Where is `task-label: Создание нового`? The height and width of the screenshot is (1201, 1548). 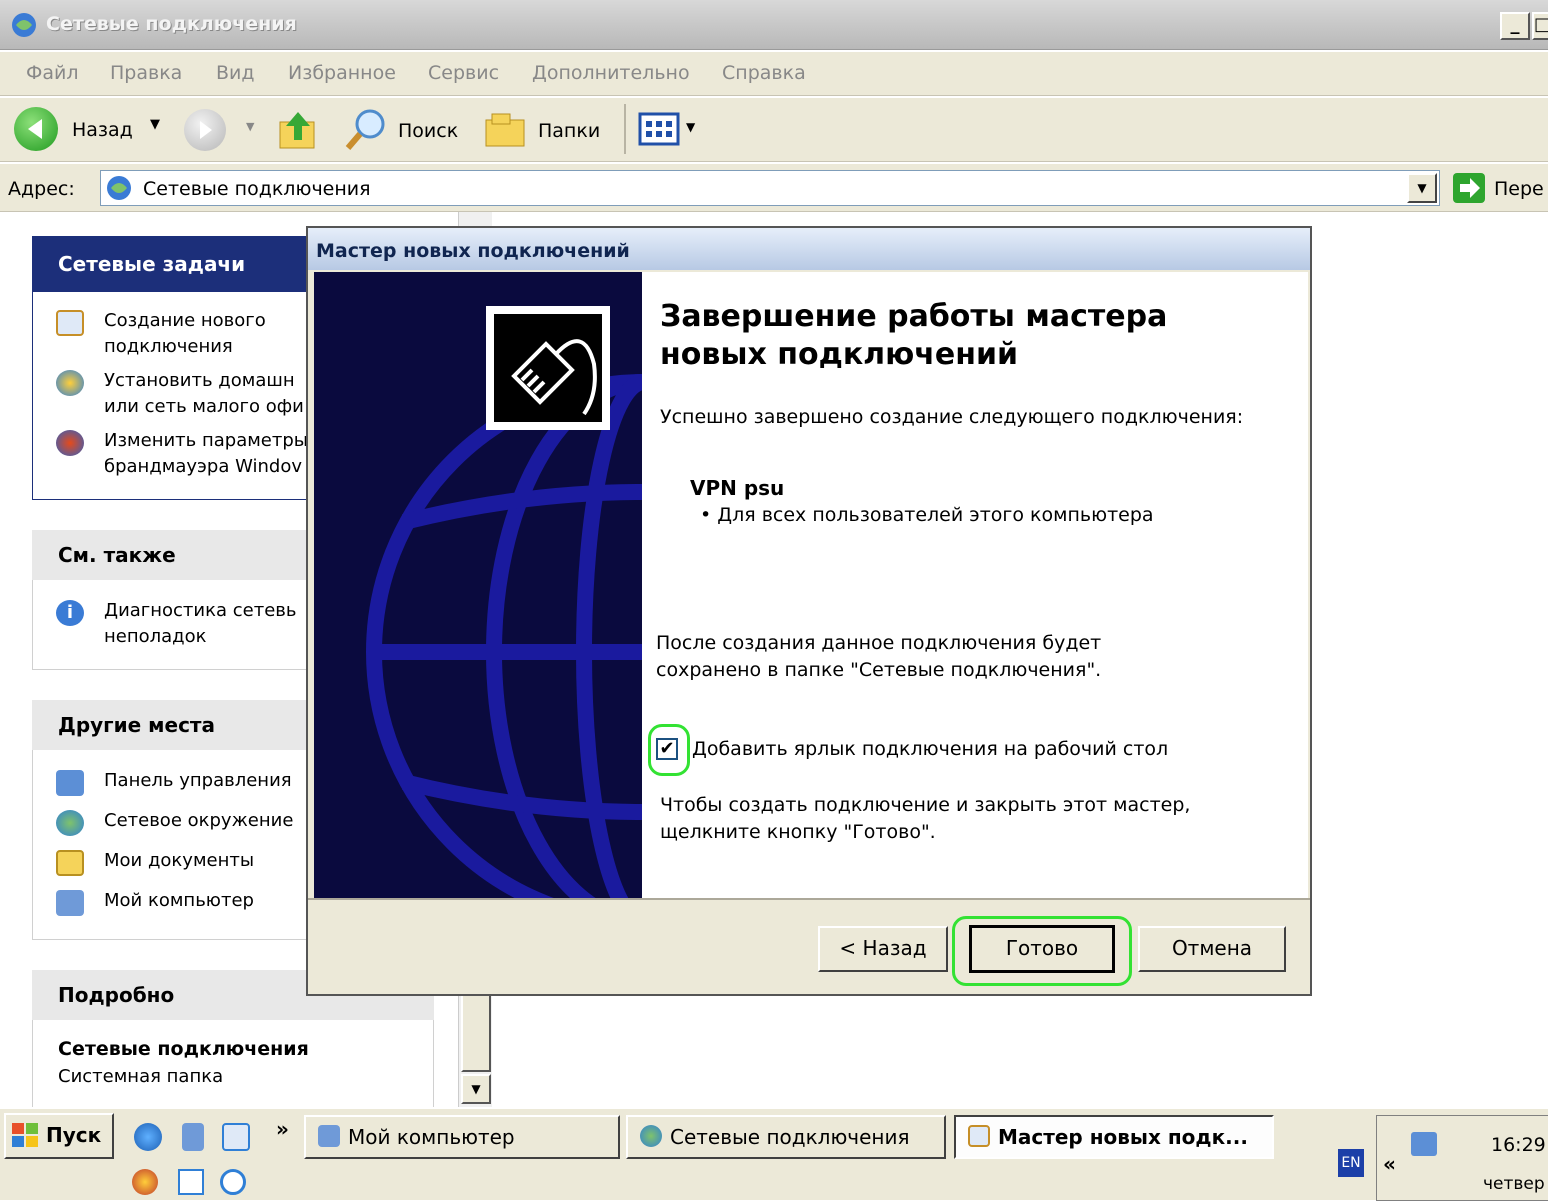 task-label: Создание нового is located at coordinates (185, 320).